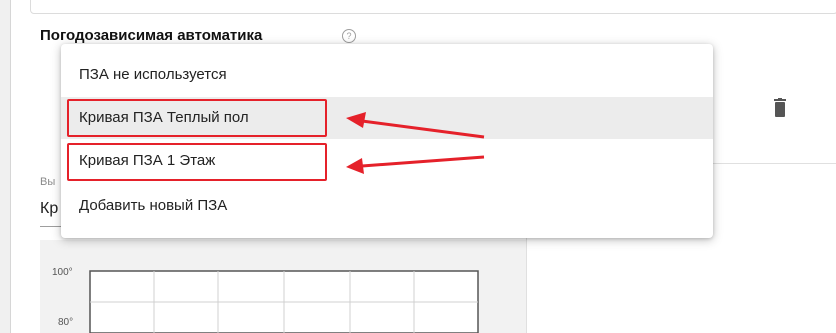  What do you see at coordinates (153, 205) in the screenshot?
I see `option-label: Добавить новый ПЗА` at bounding box center [153, 205].